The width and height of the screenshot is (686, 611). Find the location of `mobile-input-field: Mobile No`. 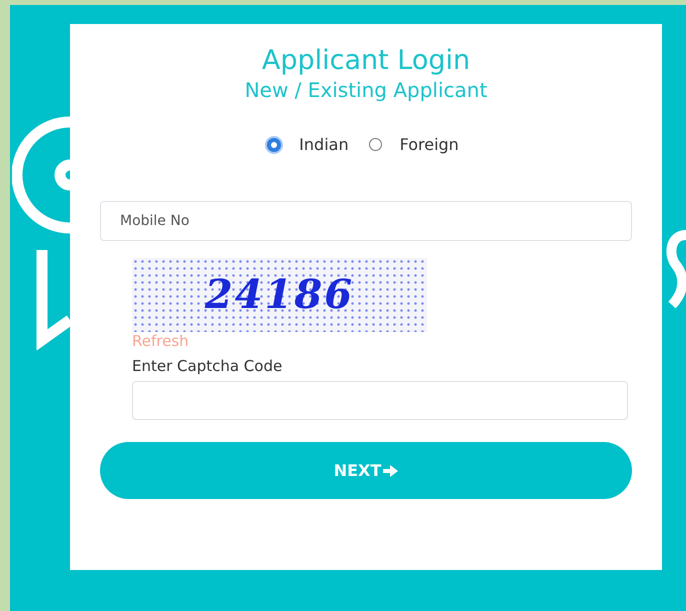

mobile-input-field: Mobile No is located at coordinates (366, 220).